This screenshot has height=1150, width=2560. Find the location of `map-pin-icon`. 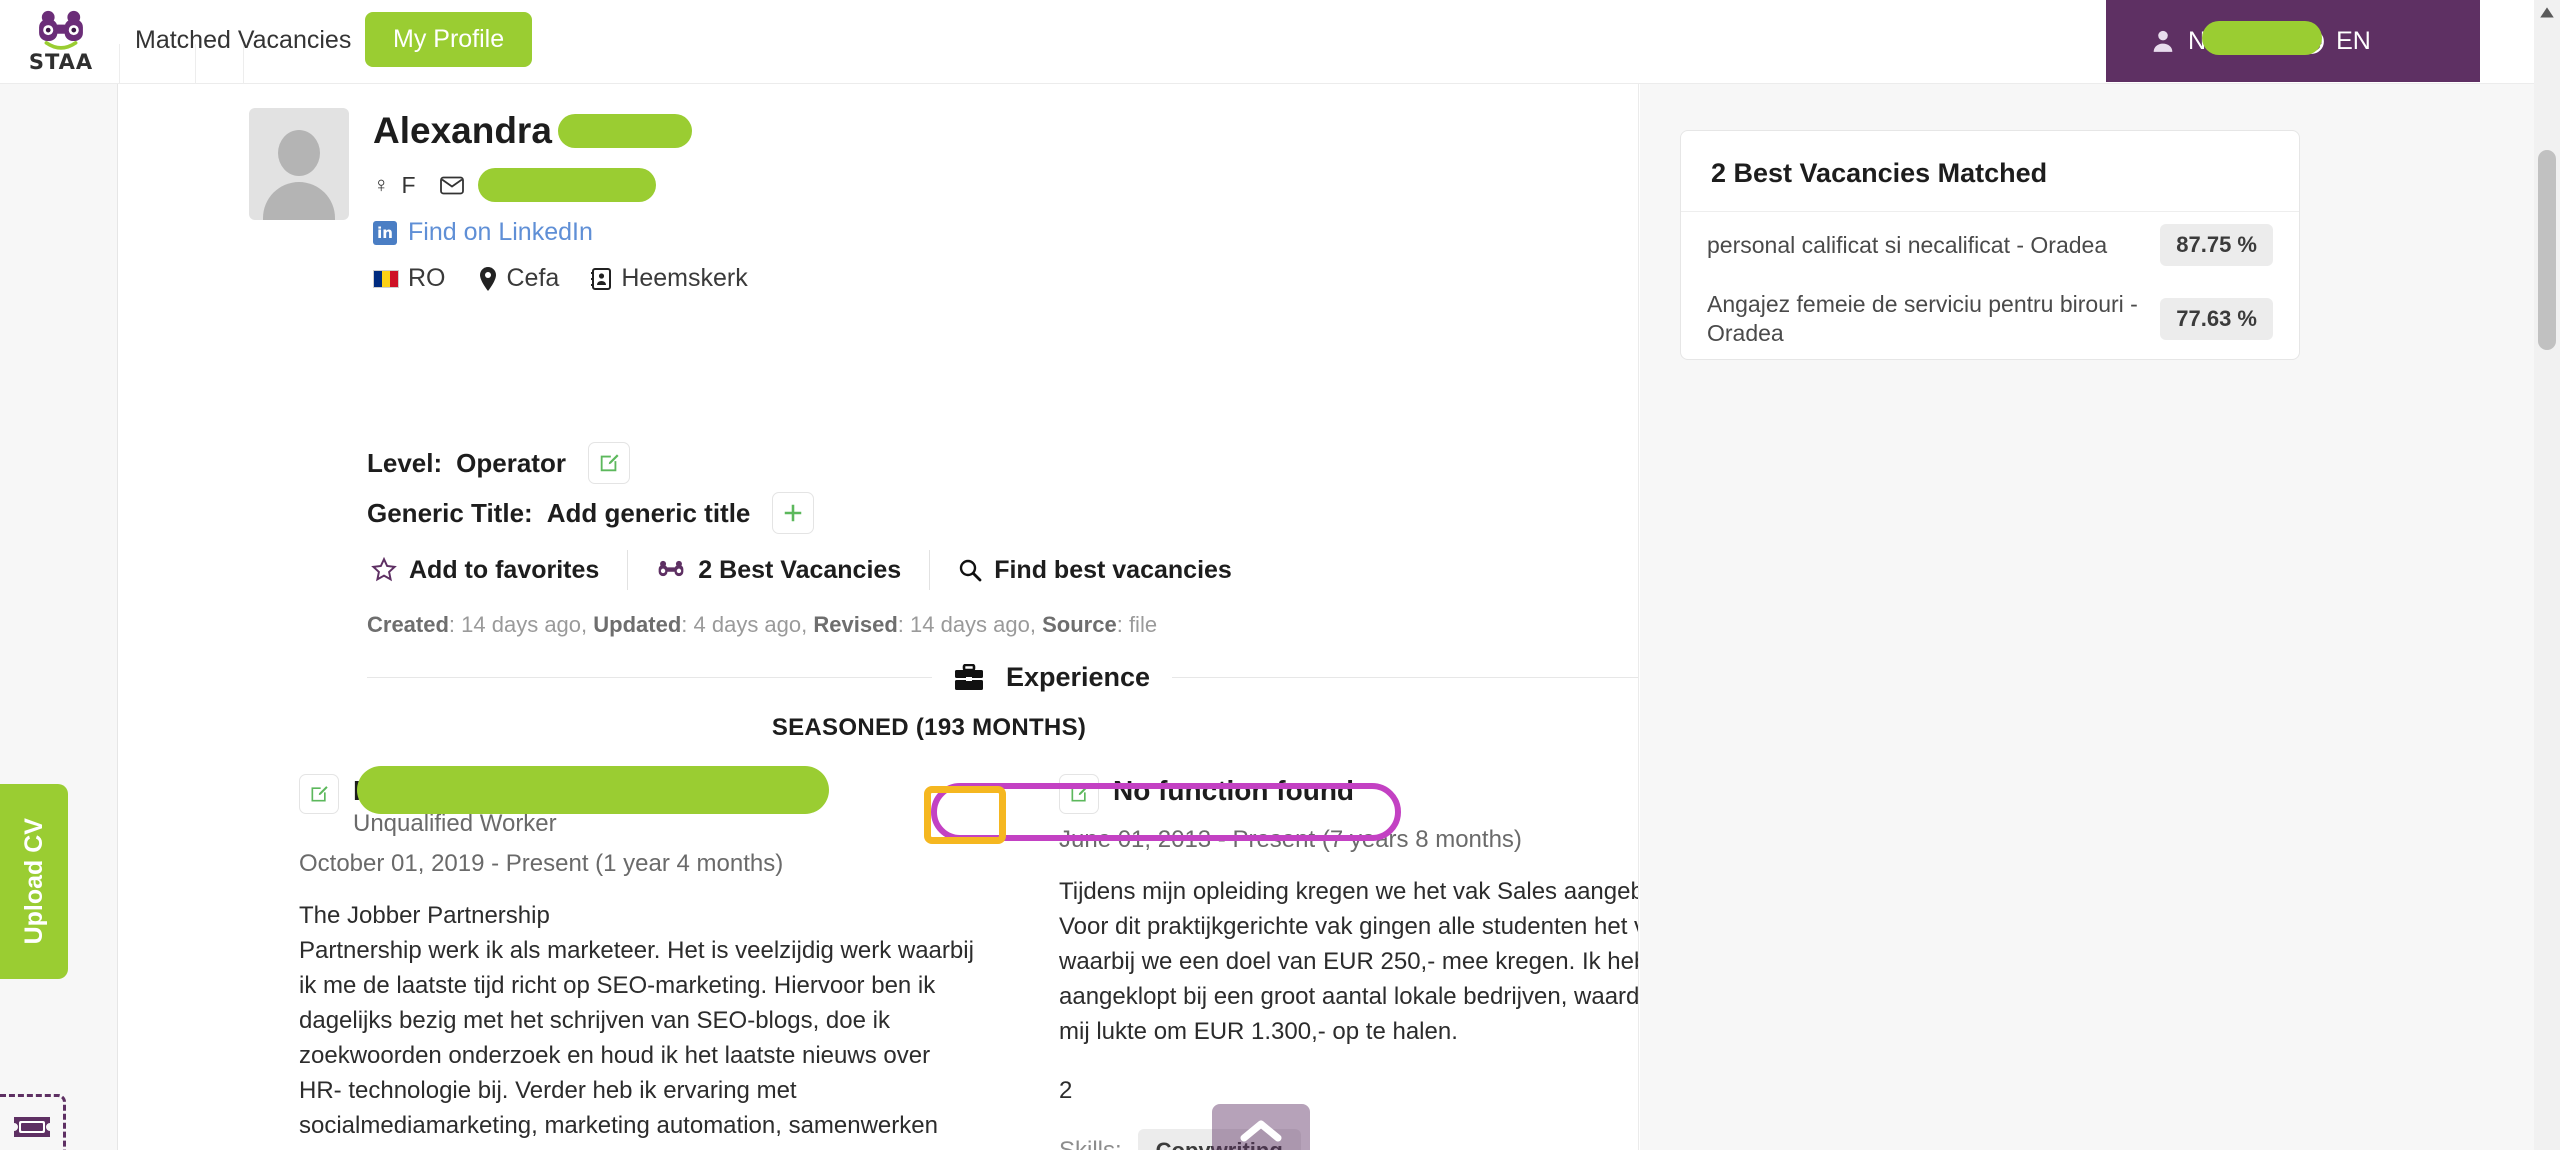

map-pin-icon is located at coordinates (487, 278).